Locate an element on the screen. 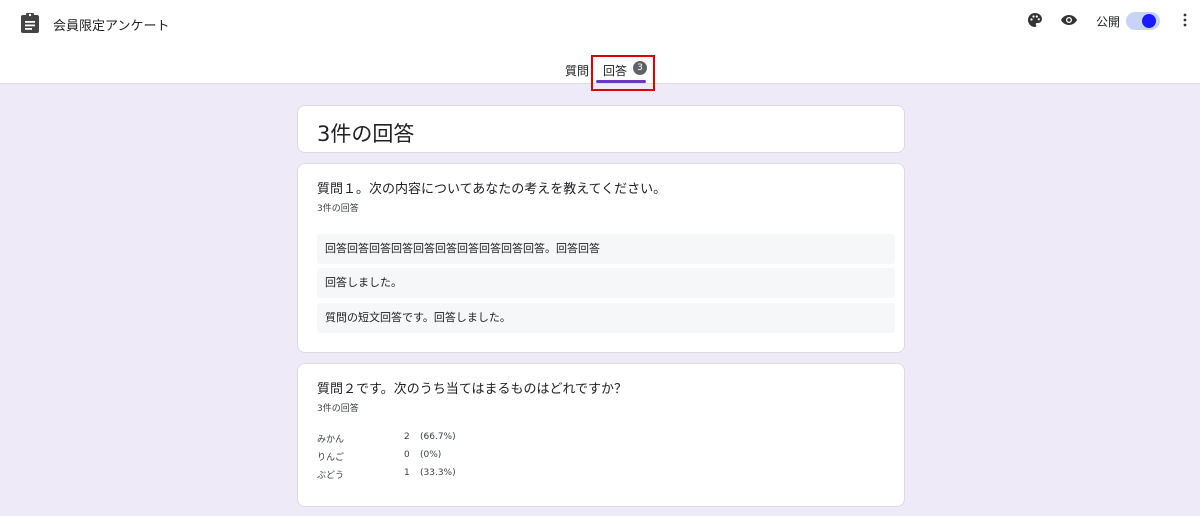  answer-item: 回答回答回答回答回答回答回答回答回答回答。回答回答 is located at coordinates (606, 249).